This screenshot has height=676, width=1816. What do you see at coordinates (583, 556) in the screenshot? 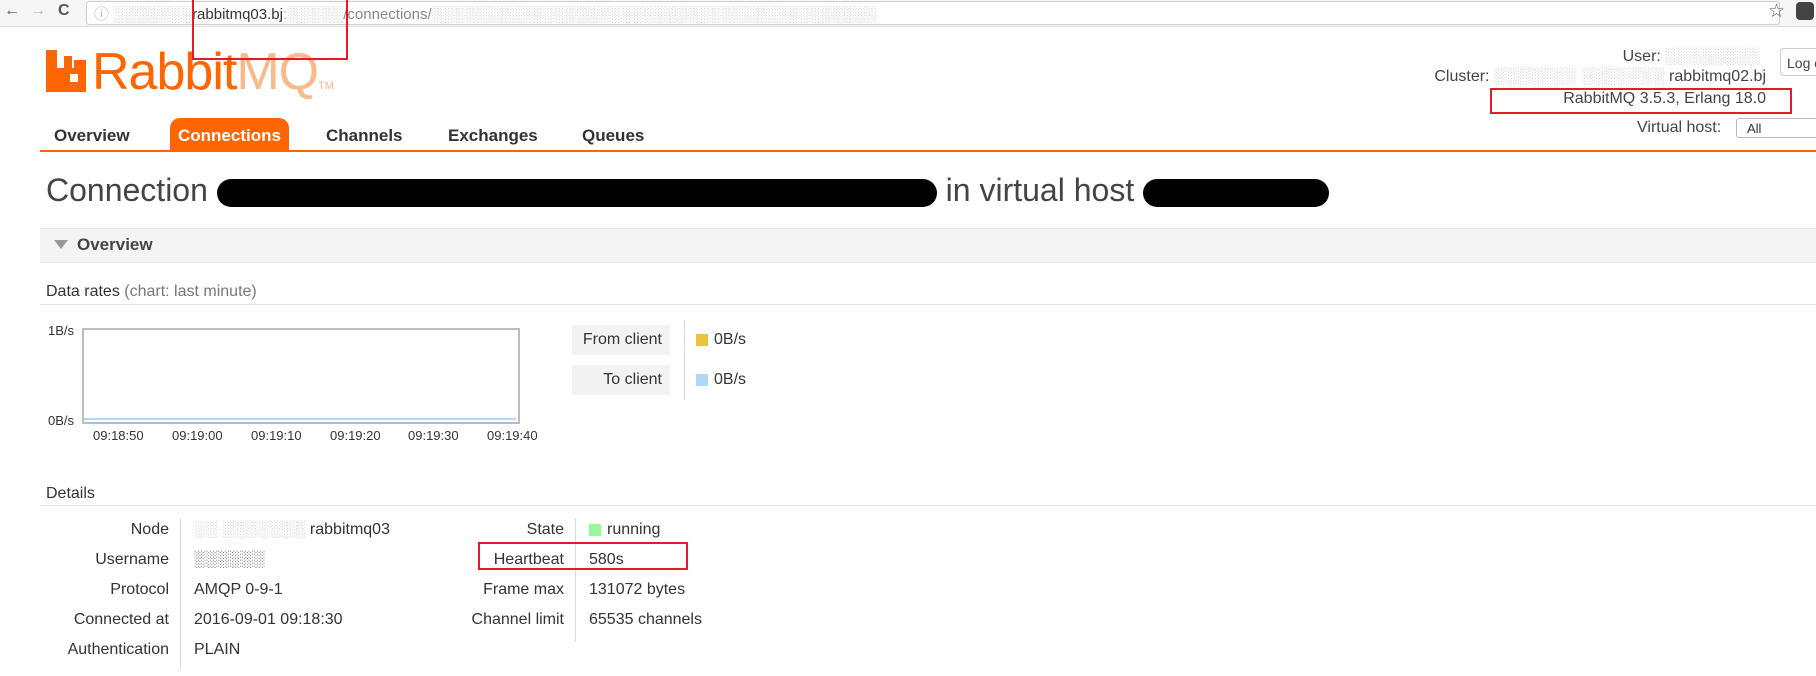
I see `annotation-box-heartbeat` at bounding box center [583, 556].